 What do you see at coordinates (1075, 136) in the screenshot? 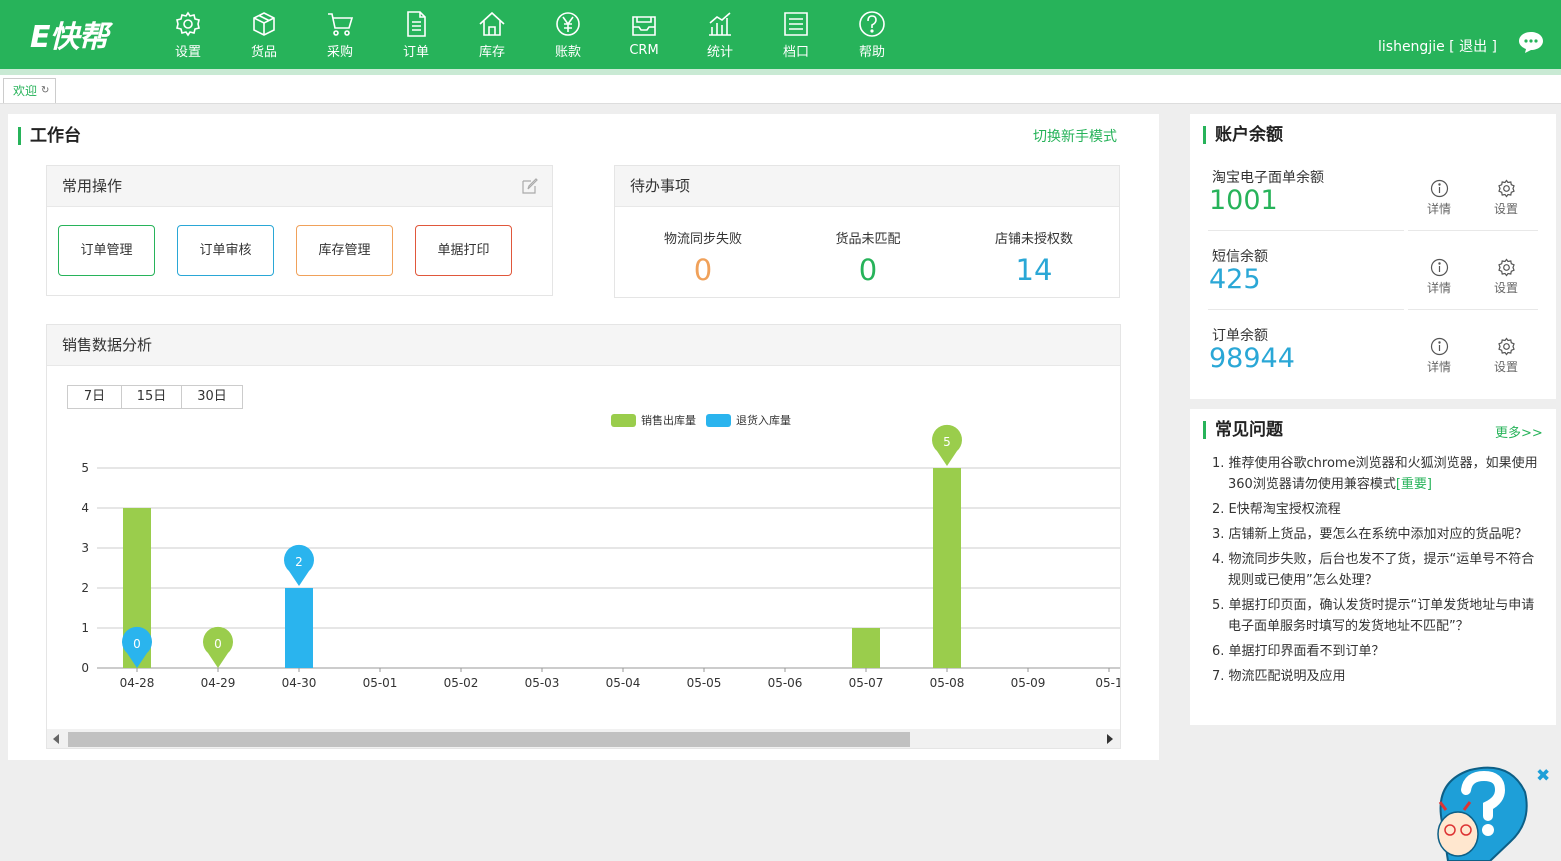
I see `switch-novice-mode-link: 切换新手模式` at bounding box center [1075, 136].